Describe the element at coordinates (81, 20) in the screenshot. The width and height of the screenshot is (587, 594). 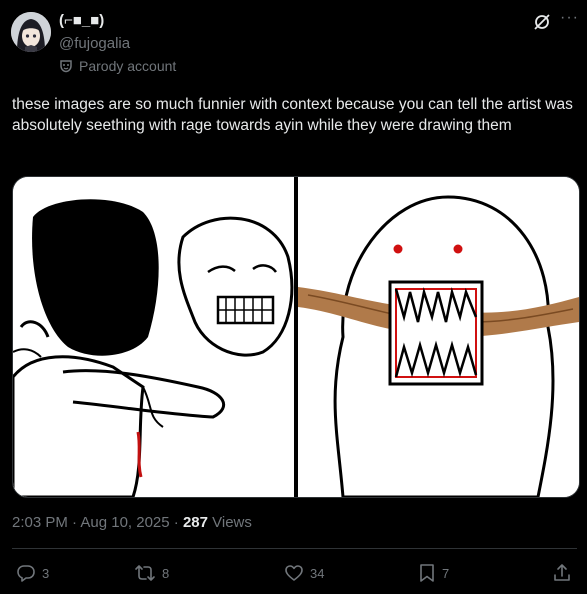
I see `display-name: (⌐■_■)` at that location.